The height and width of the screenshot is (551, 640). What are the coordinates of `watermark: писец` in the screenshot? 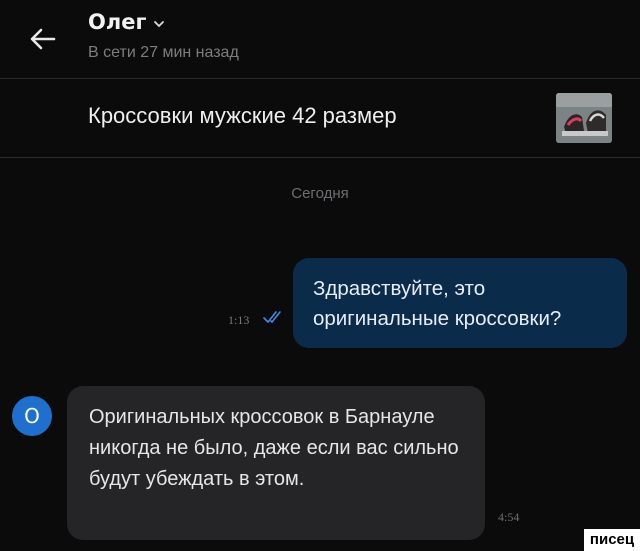 It's located at (612, 540).